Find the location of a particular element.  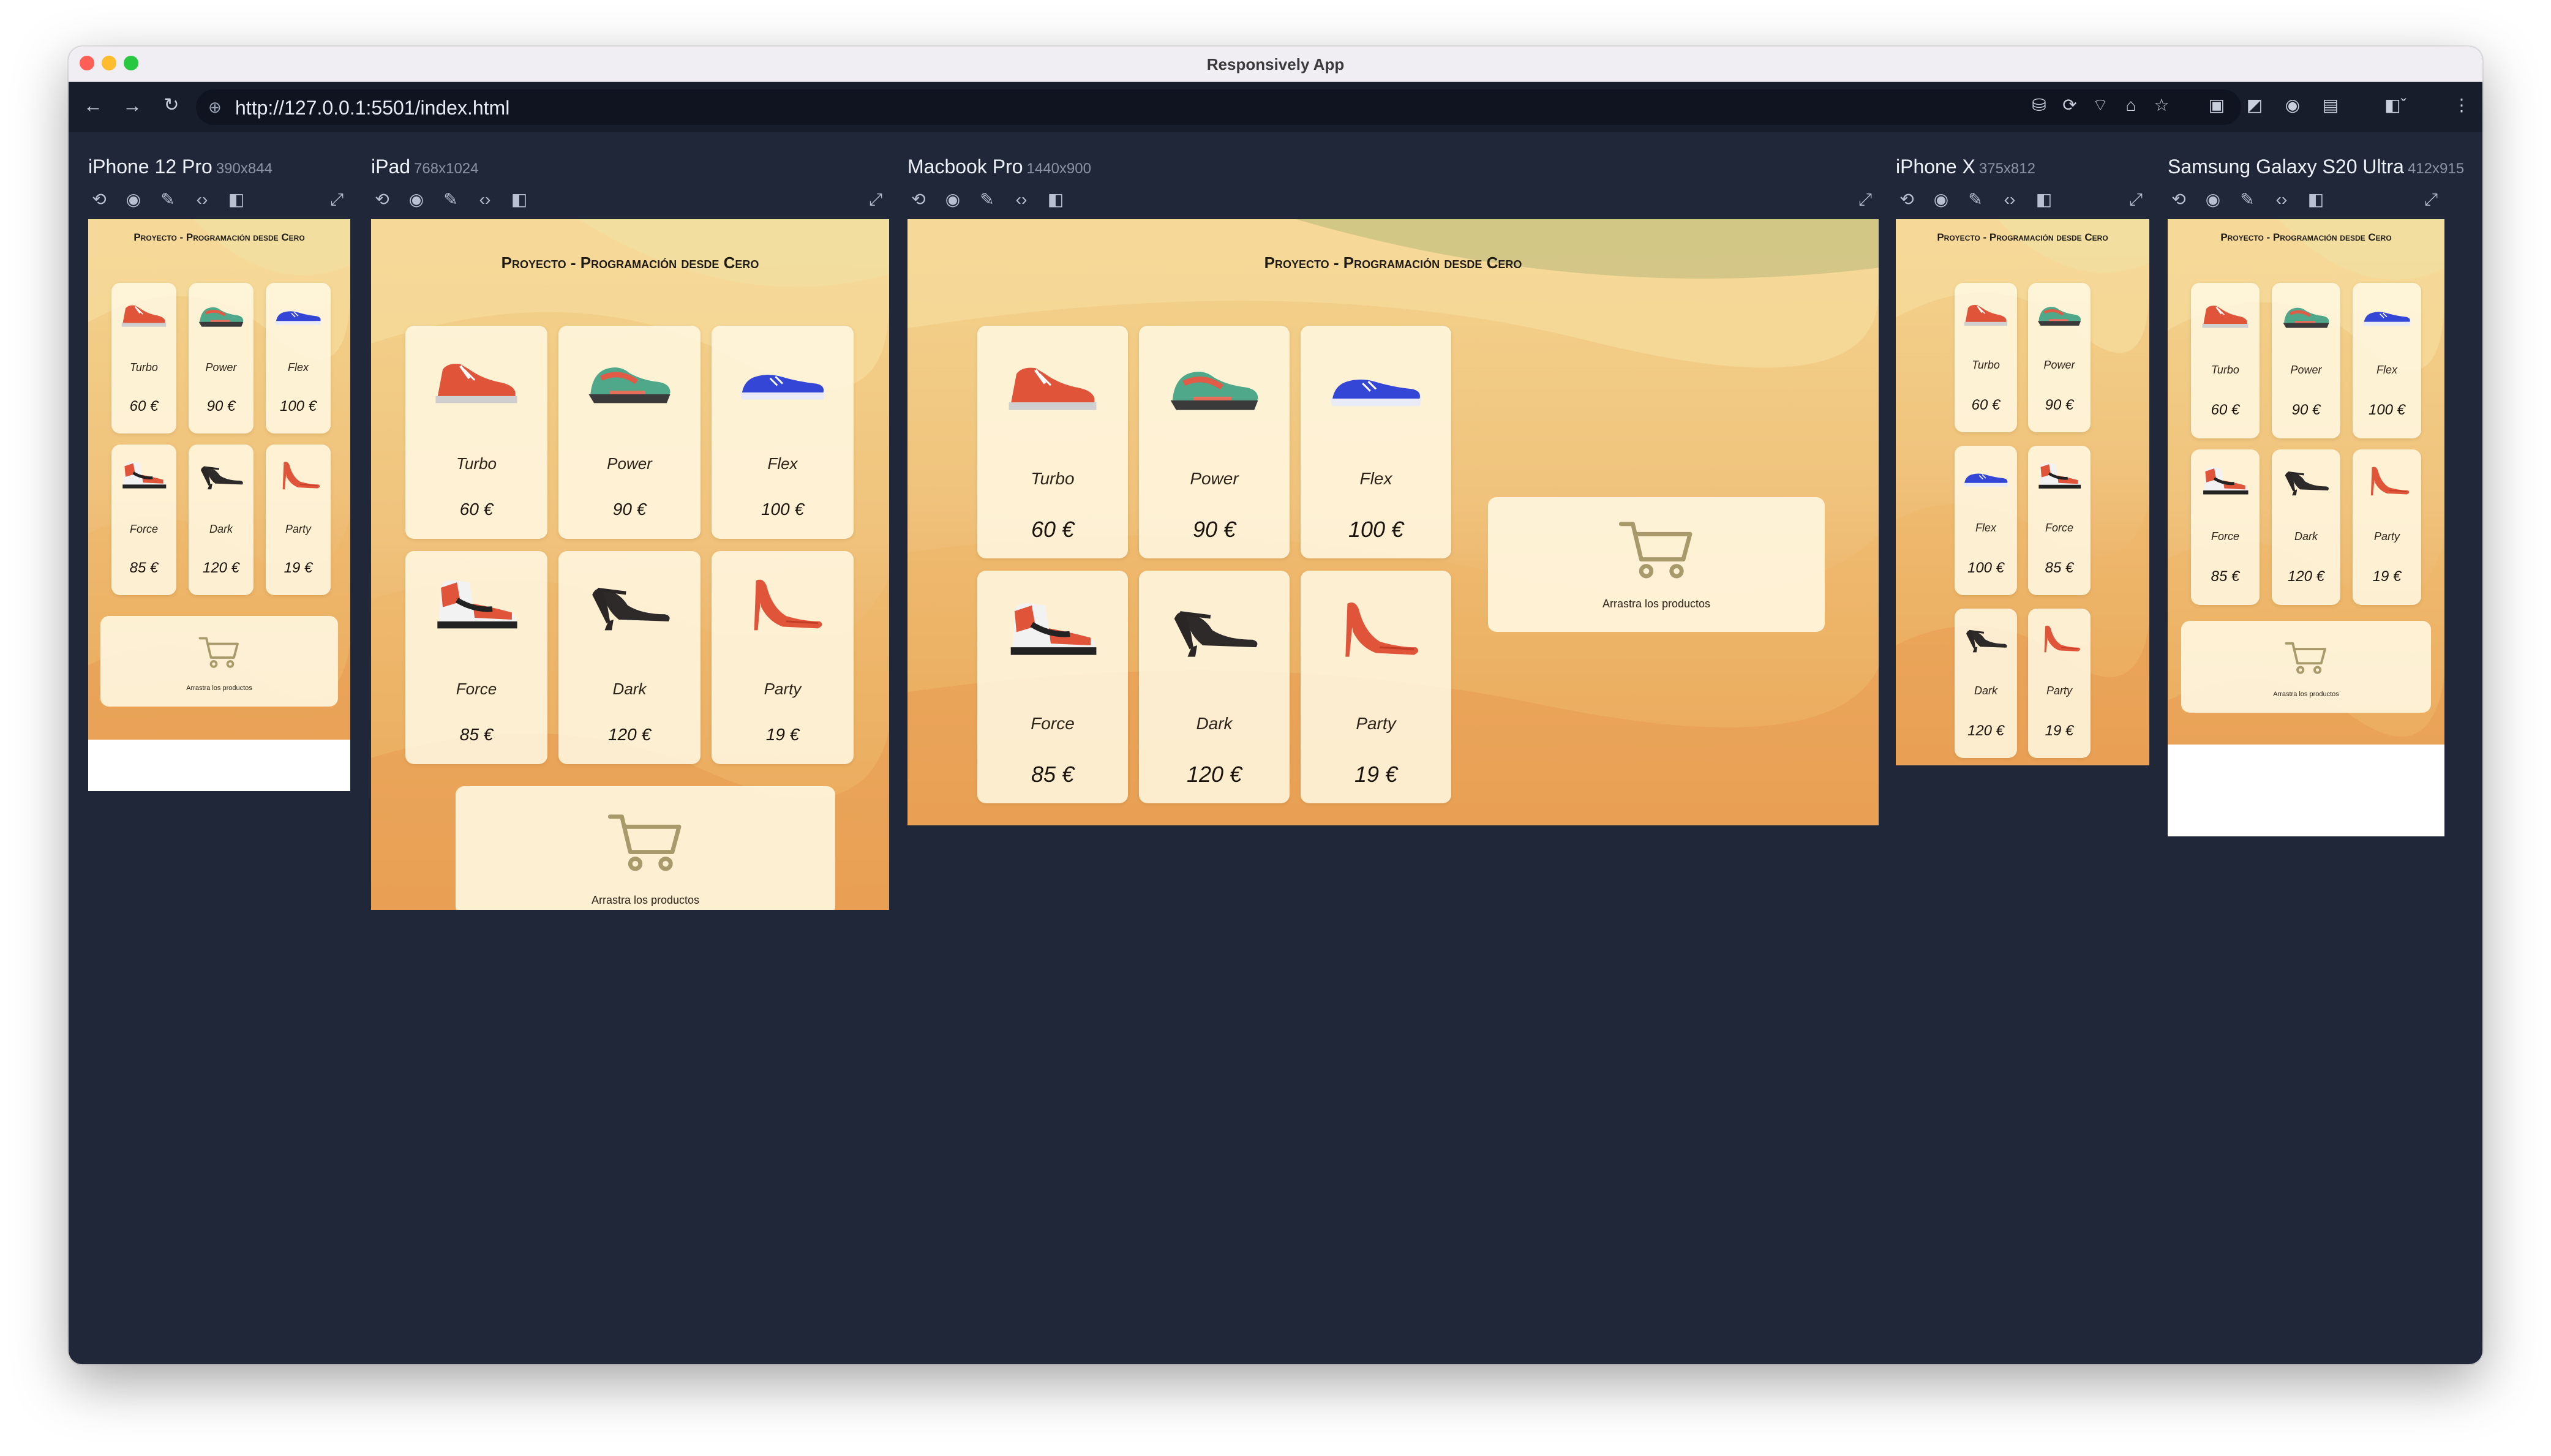

black-heel-icon is located at coordinates (221, 474).